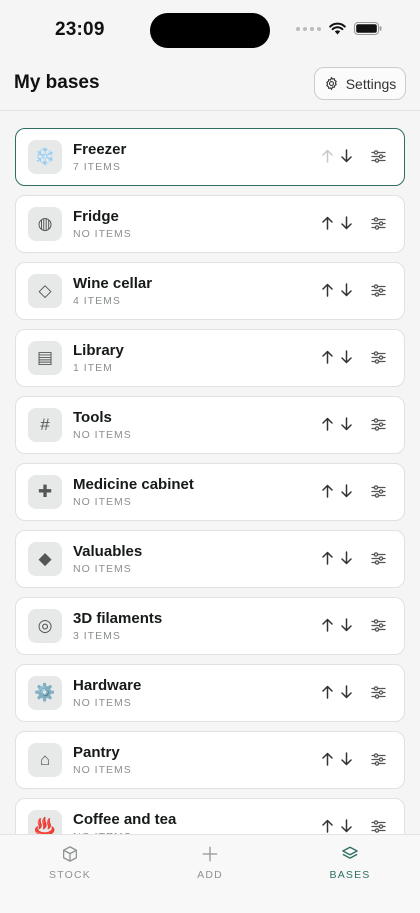 Image resolution: width=420 pixels, height=913 pixels. What do you see at coordinates (45, 559) in the screenshot?
I see `diamond-filled-icon: ◆` at bounding box center [45, 559].